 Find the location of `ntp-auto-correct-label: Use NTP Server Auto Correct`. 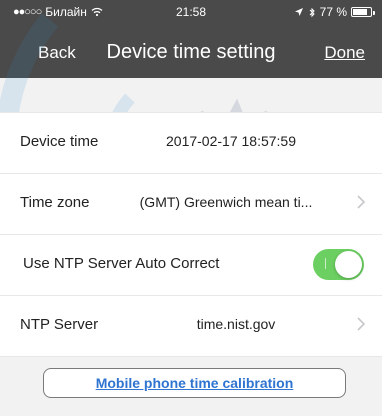

ntp-auto-correct-label: Use NTP Server Auto Correct is located at coordinates (121, 263).